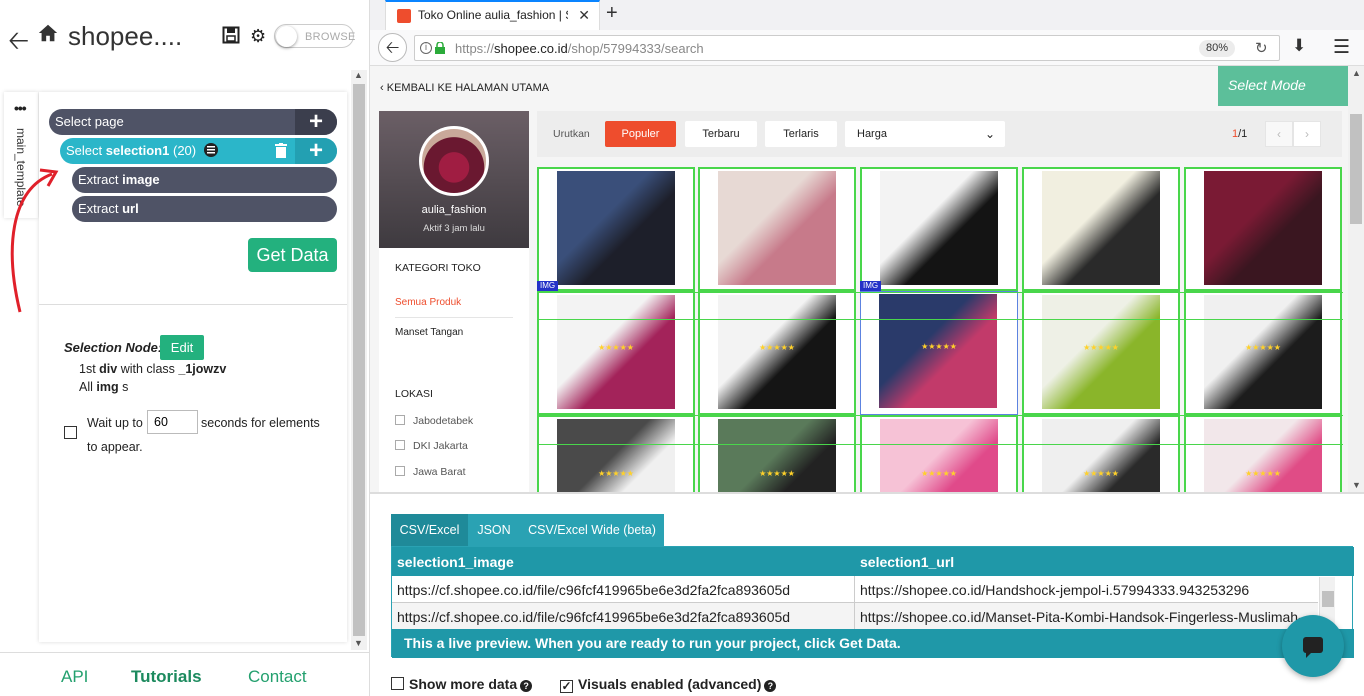 This screenshot has height=696, width=1364. I want to click on wait-seconds-input, so click(172, 422).